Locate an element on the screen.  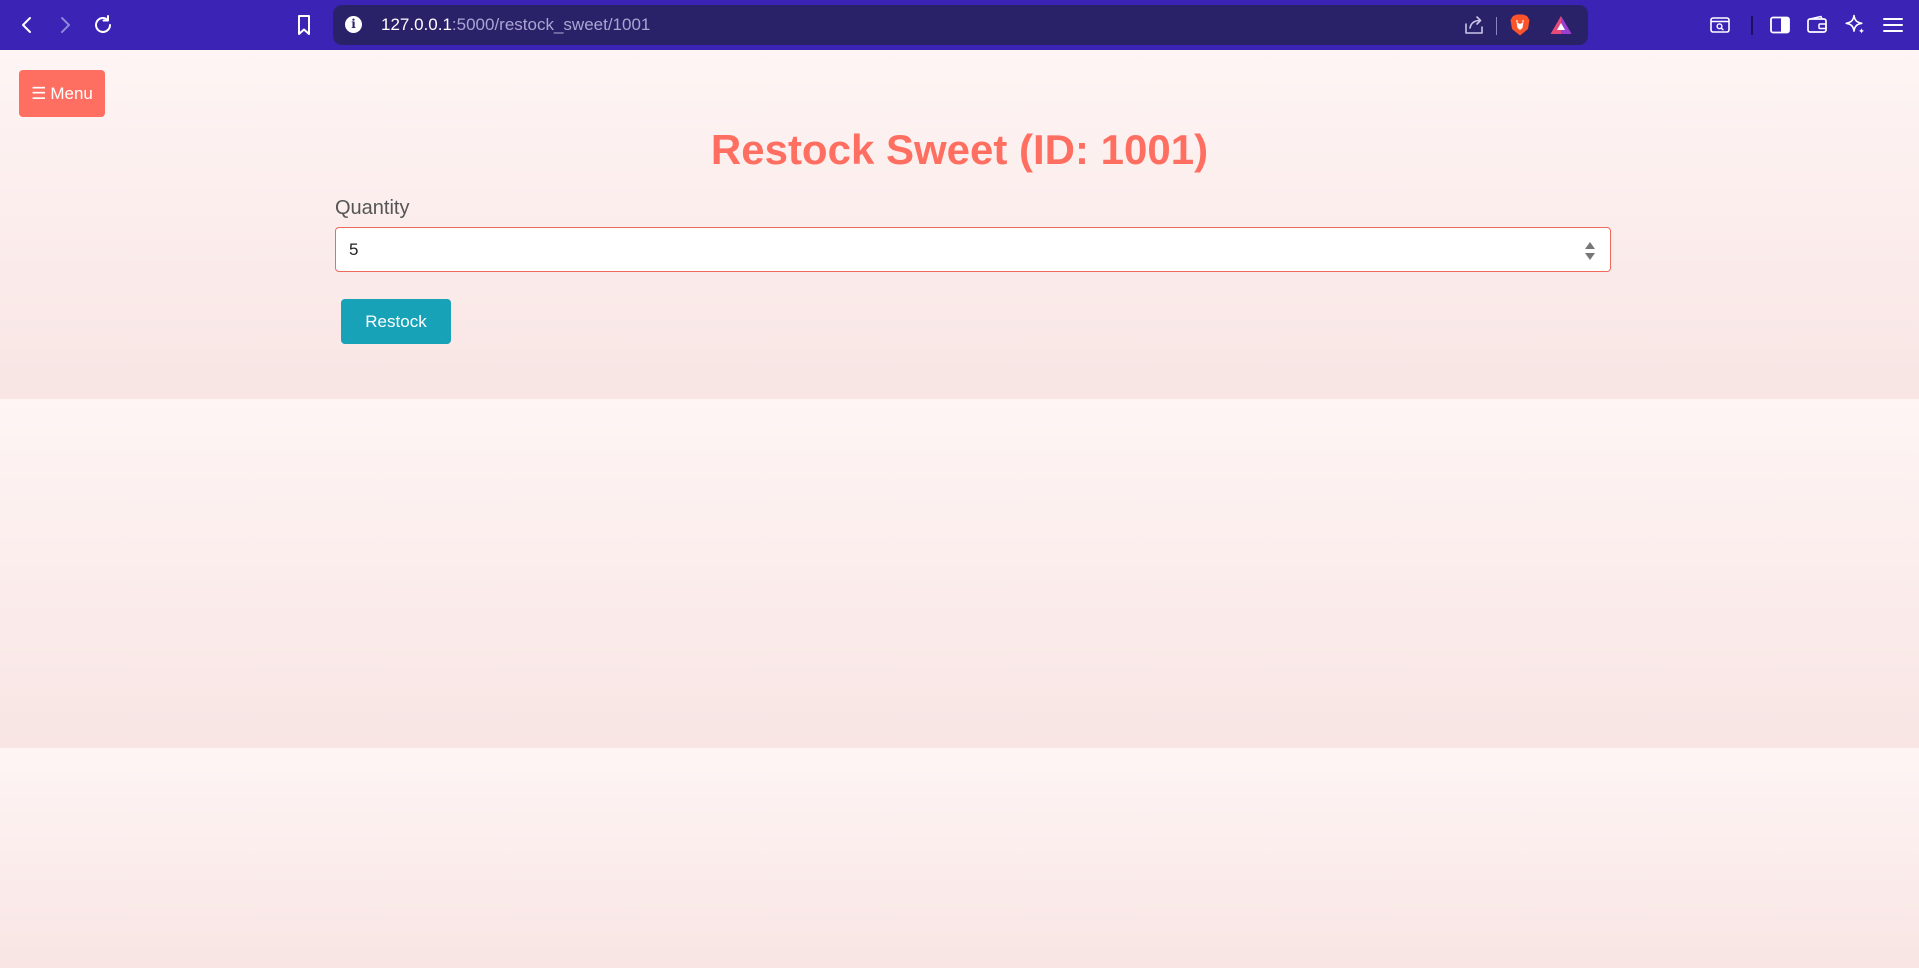
tab-search-button is located at coordinates (1720, 25).